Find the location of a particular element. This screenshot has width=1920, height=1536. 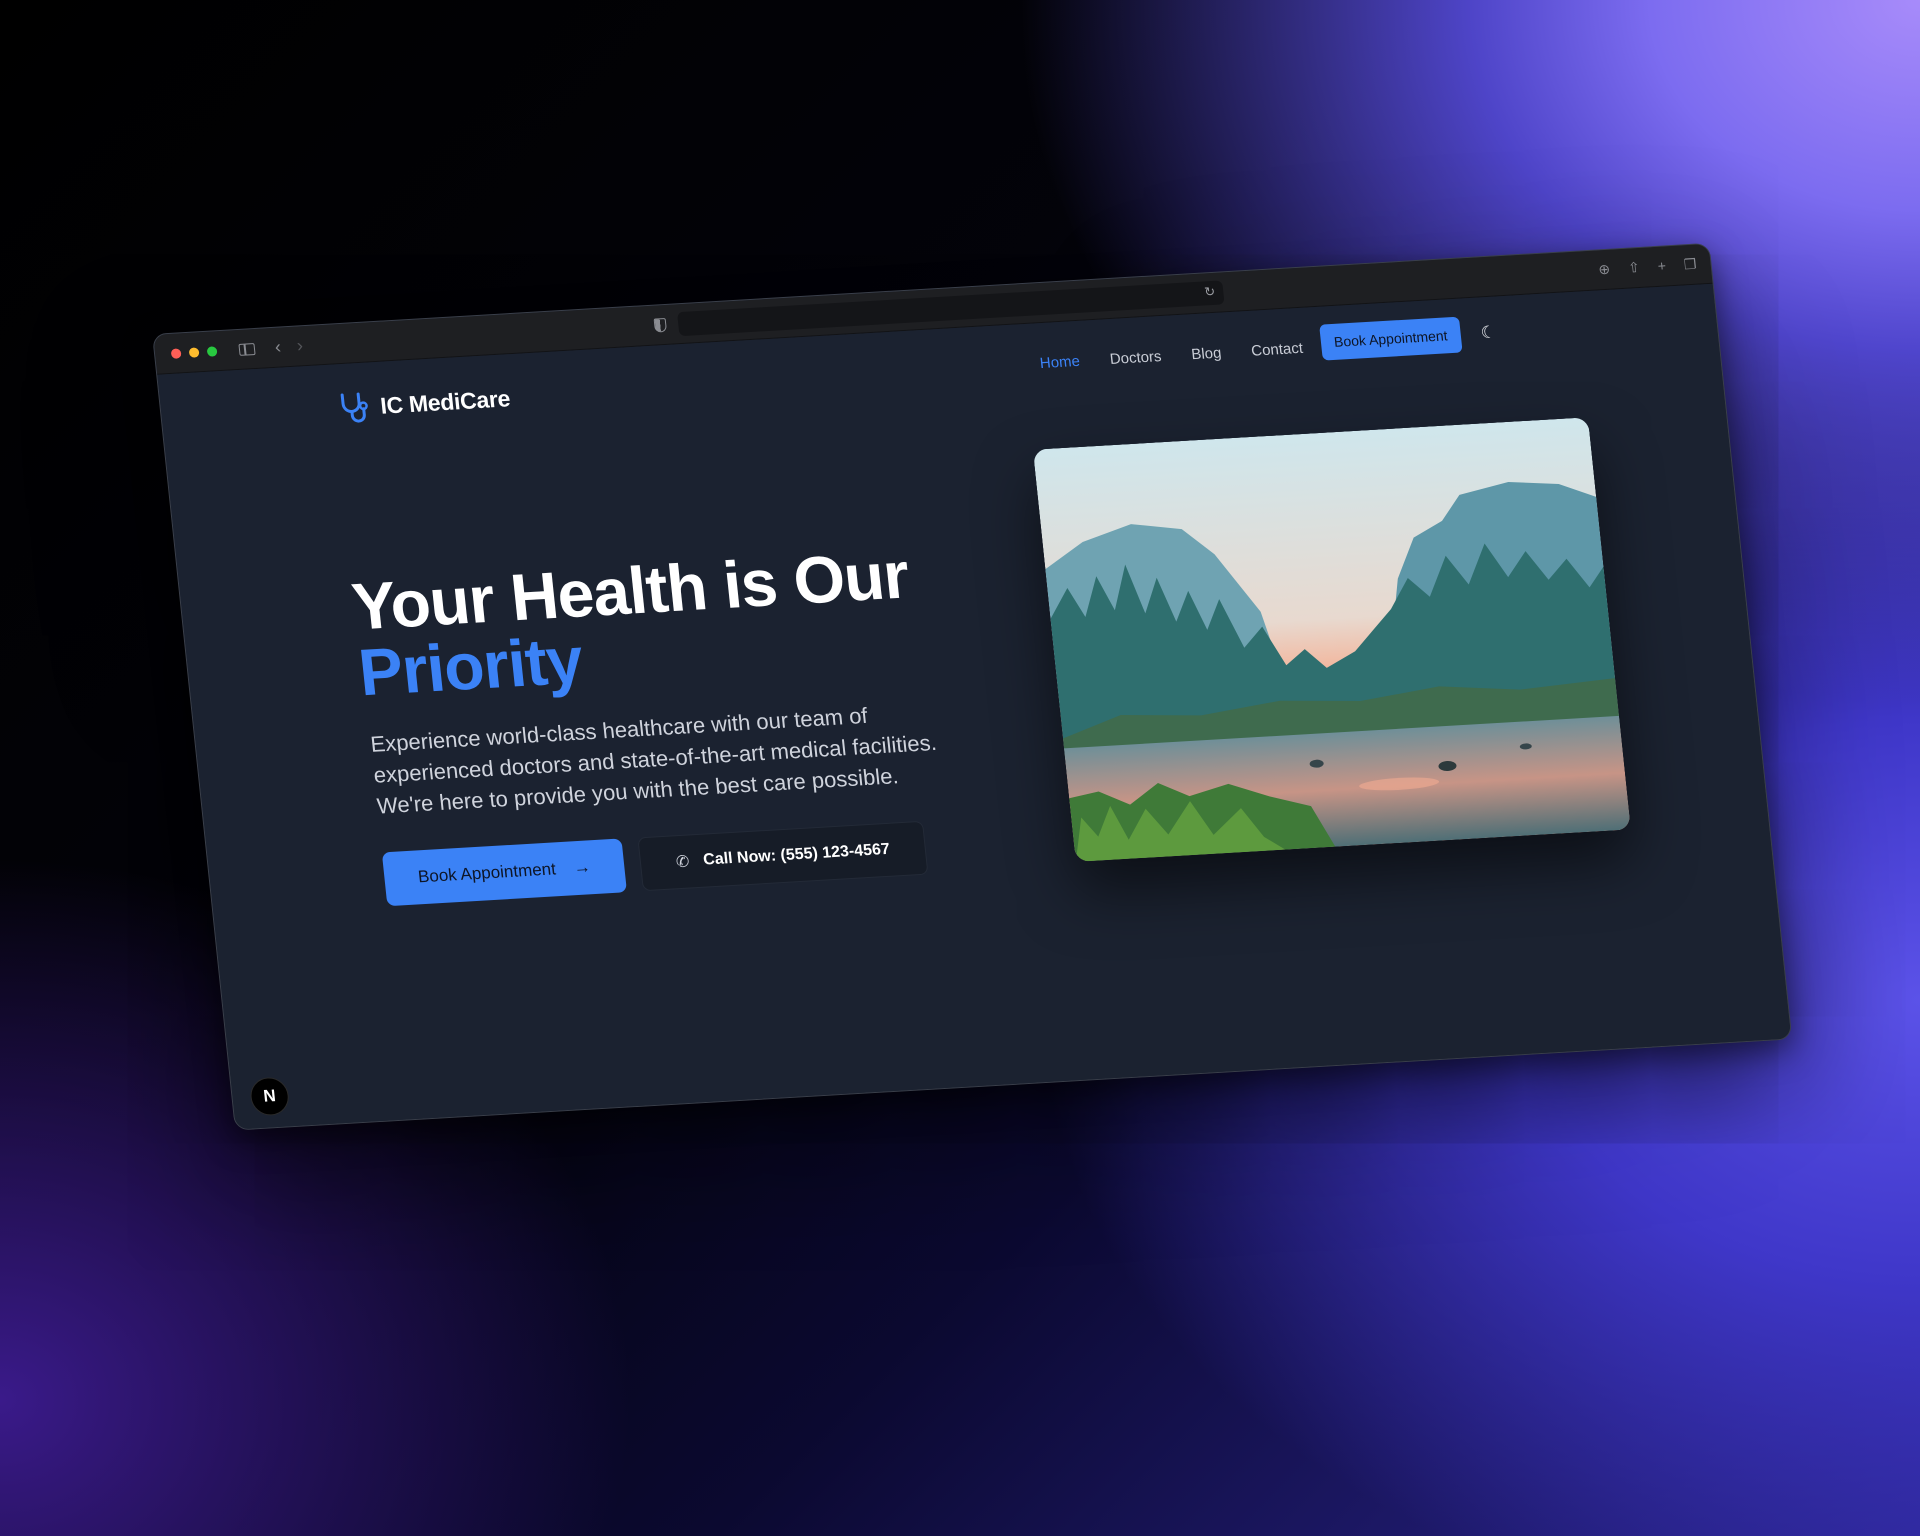

close-window-button is located at coordinates (176, 353).